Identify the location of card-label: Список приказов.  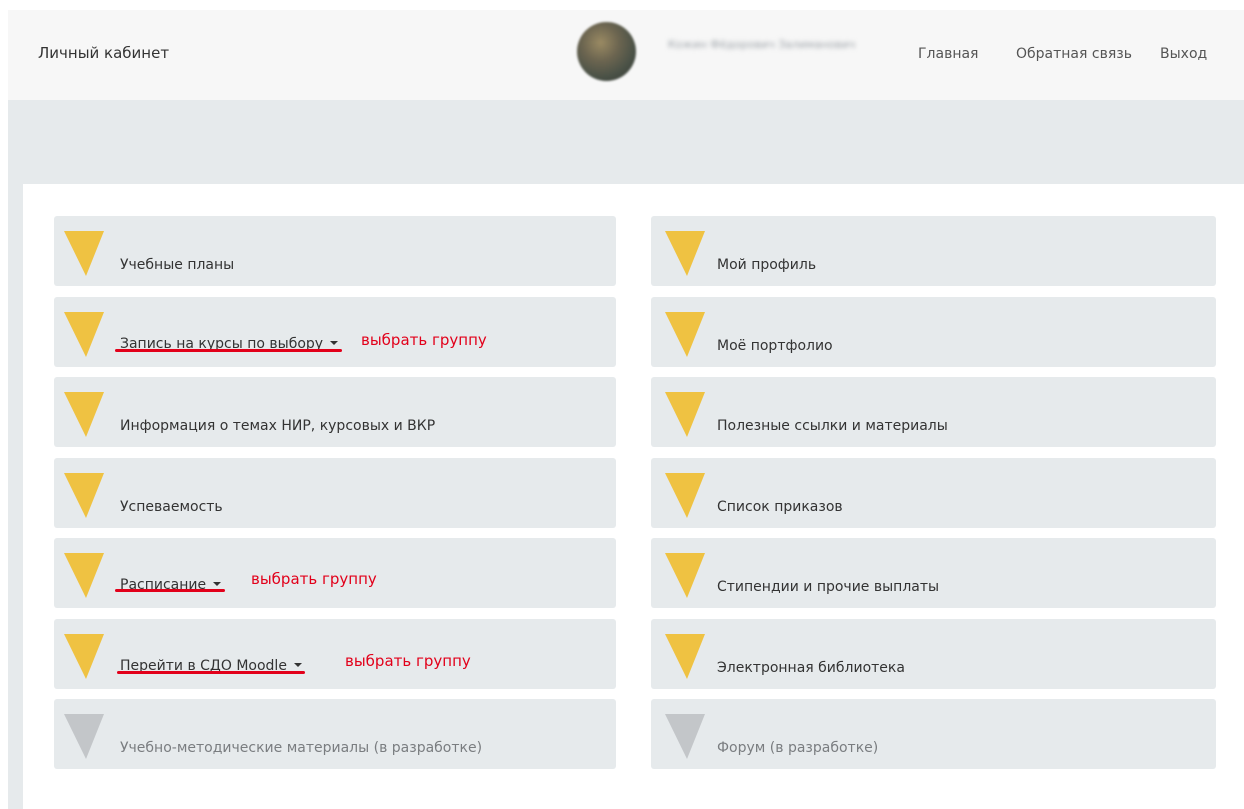
(780, 507).